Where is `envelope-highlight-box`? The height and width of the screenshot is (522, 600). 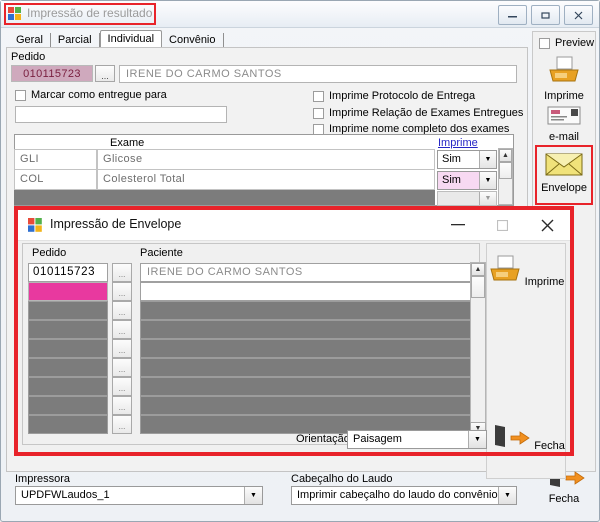
envelope-highlight-box is located at coordinates (564, 175).